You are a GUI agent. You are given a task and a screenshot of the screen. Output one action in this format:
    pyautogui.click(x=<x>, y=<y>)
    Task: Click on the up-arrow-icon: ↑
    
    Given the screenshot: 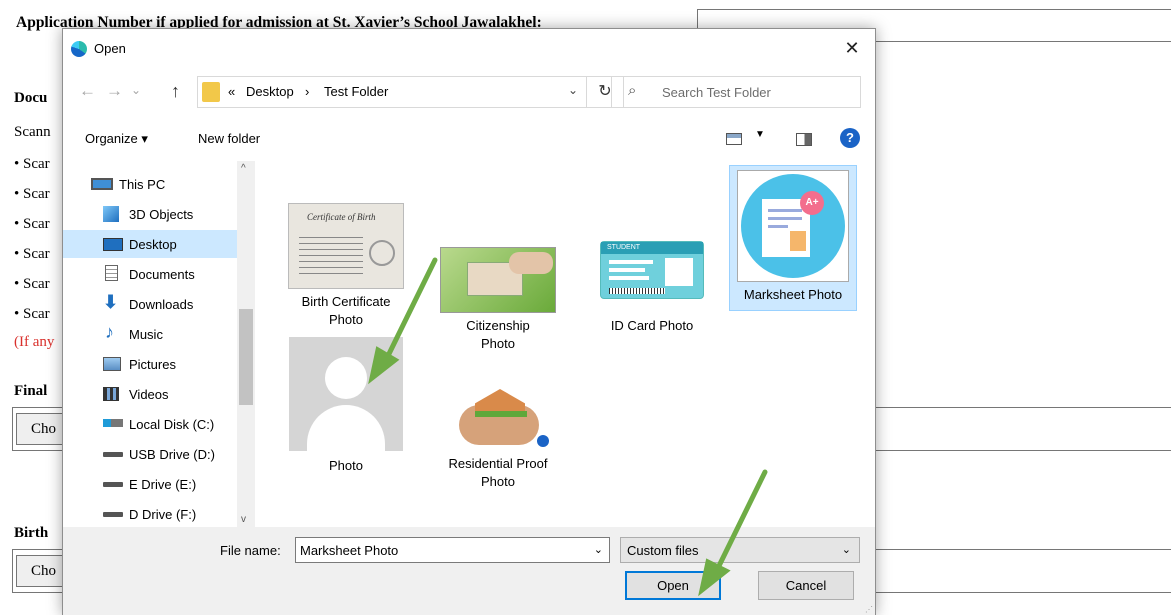 What is the action you would take?
    pyautogui.click(x=175, y=91)
    